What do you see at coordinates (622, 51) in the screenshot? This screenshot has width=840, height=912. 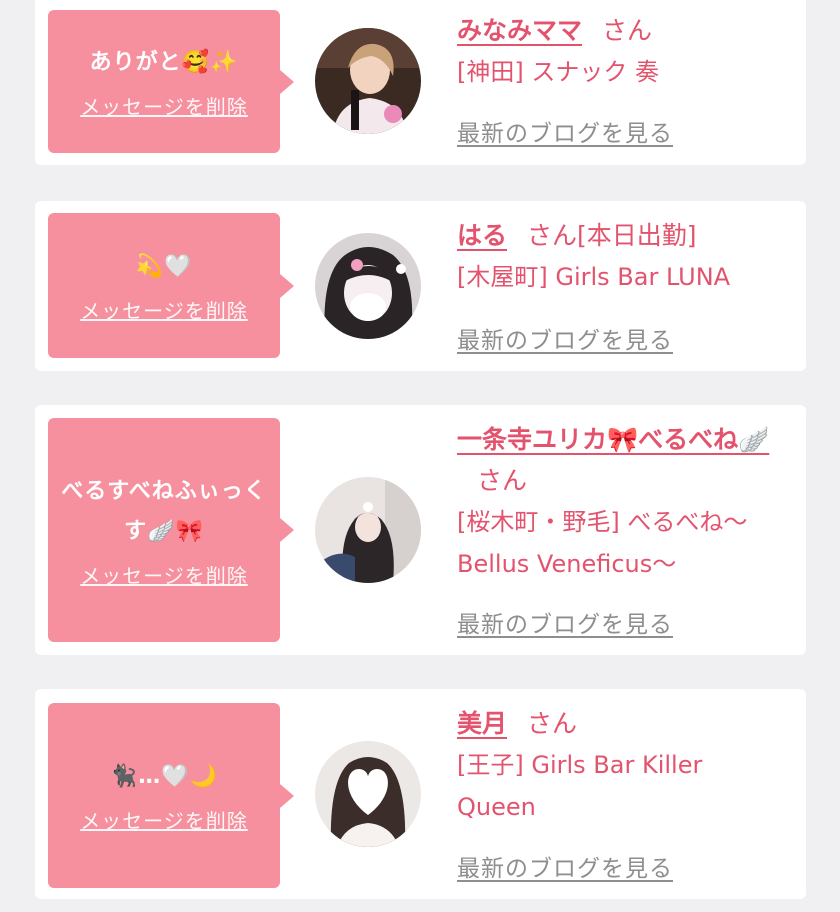 I see `cast-info: みなみママ さん [神田] スナック 奏` at bounding box center [622, 51].